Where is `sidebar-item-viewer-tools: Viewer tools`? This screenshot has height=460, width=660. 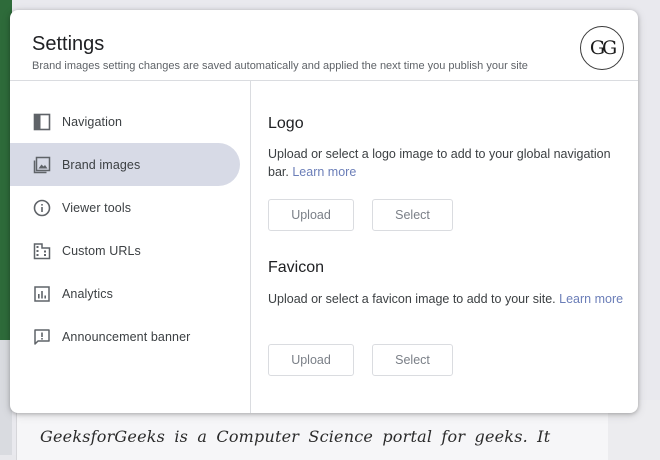
sidebar-item-viewer-tools: Viewer tools is located at coordinates (125, 207).